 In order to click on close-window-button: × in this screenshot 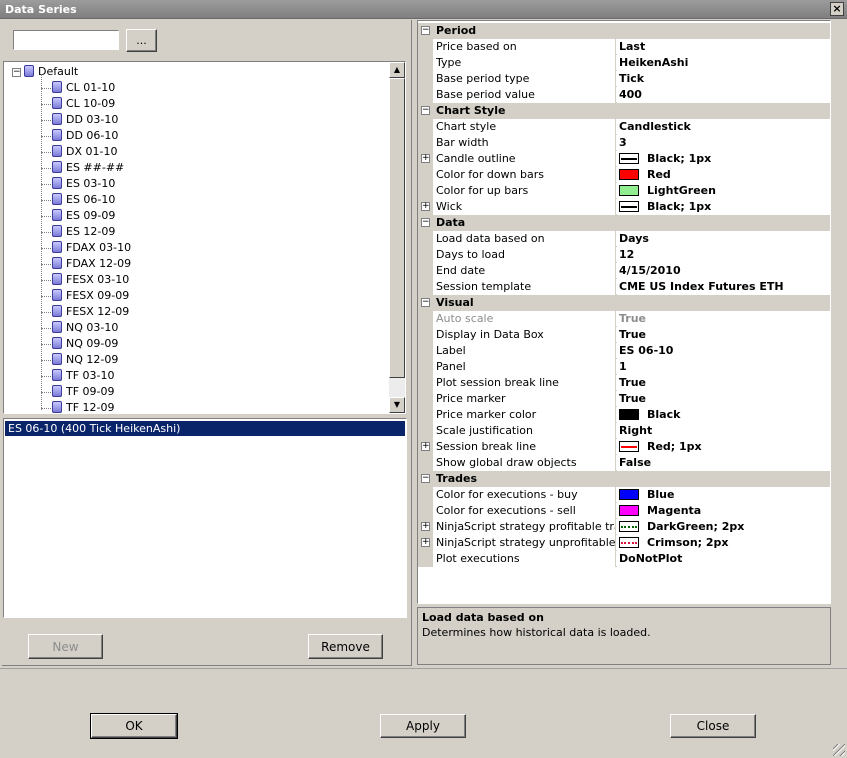, I will do `click(837, 9)`.